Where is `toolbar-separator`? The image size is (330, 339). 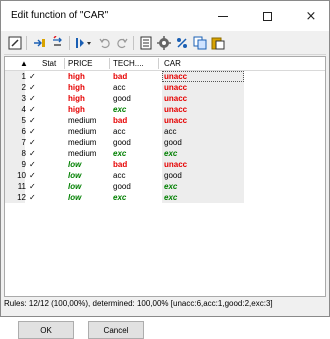 toolbar-separator is located at coordinates (69, 43).